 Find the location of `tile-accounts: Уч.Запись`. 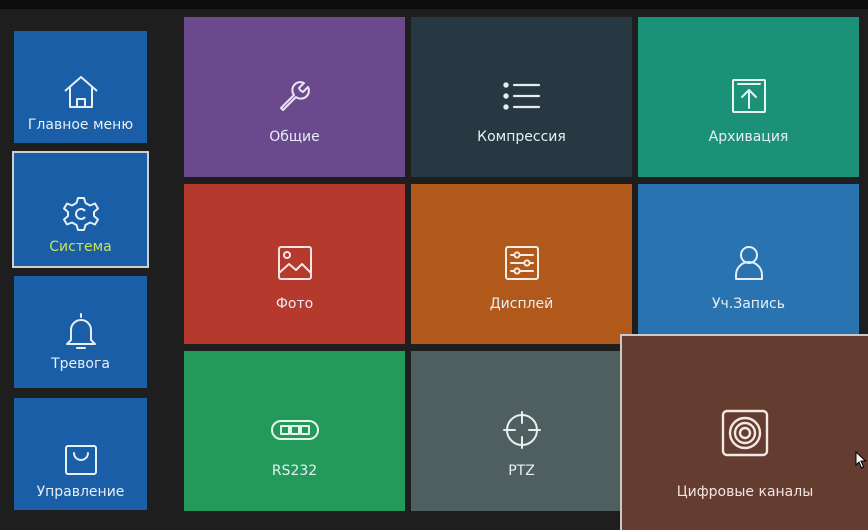

tile-accounts: Уч.Запись is located at coordinates (748, 264).